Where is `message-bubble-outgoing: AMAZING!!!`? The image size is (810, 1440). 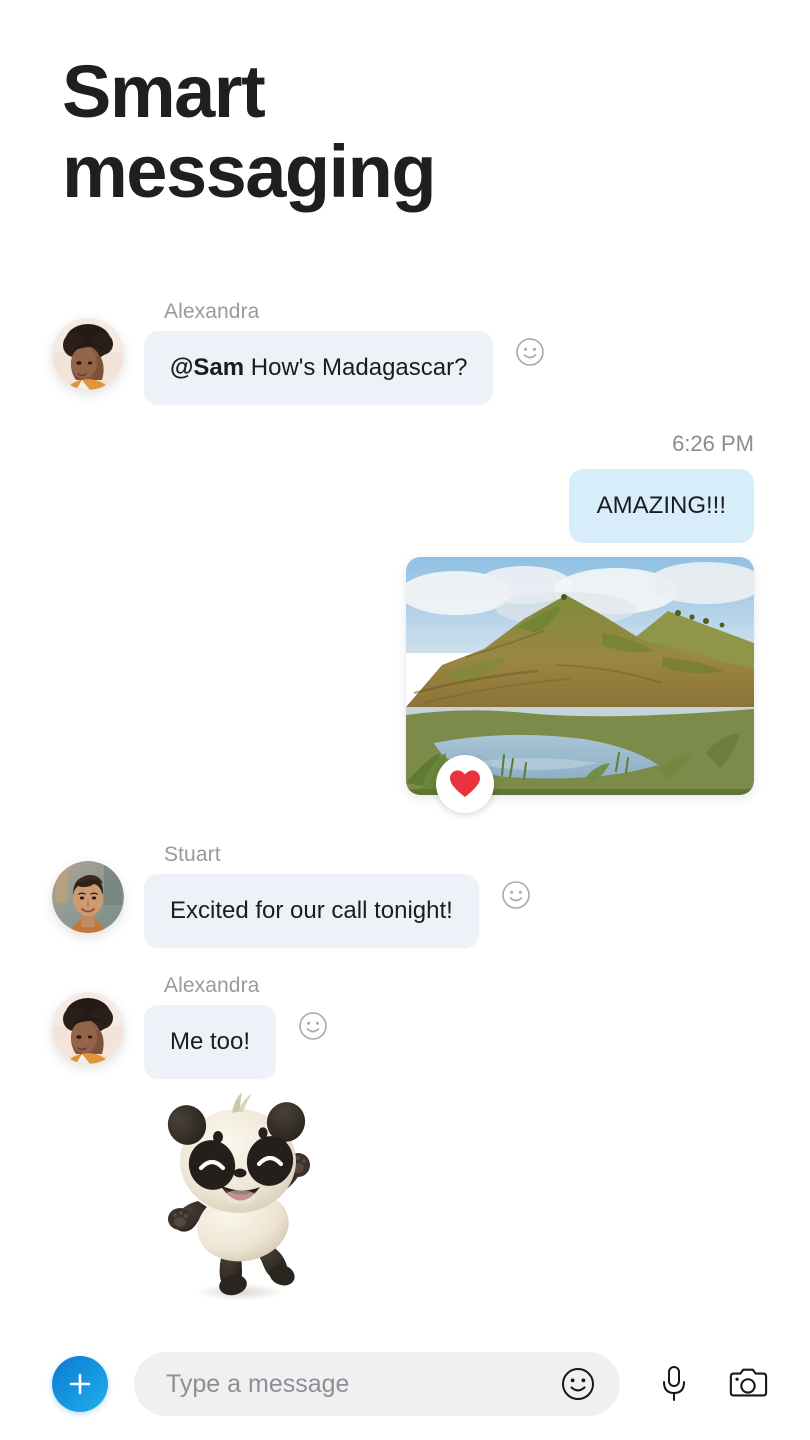 message-bubble-outgoing: AMAZING!!! is located at coordinates (661, 506).